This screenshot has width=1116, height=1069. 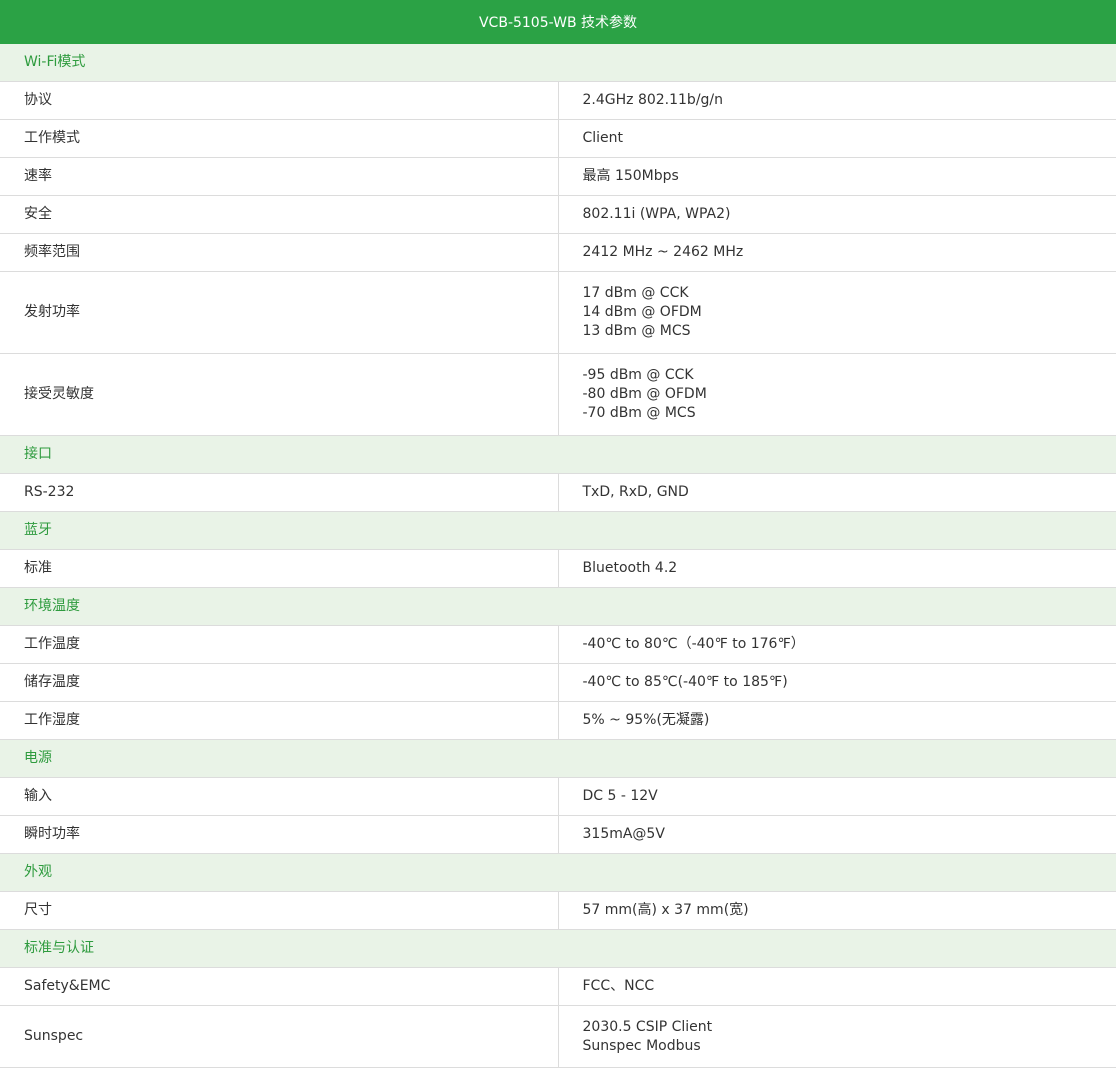 What do you see at coordinates (279, 214) in the screenshot?
I see `param-label: 安全` at bounding box center [279, 214].